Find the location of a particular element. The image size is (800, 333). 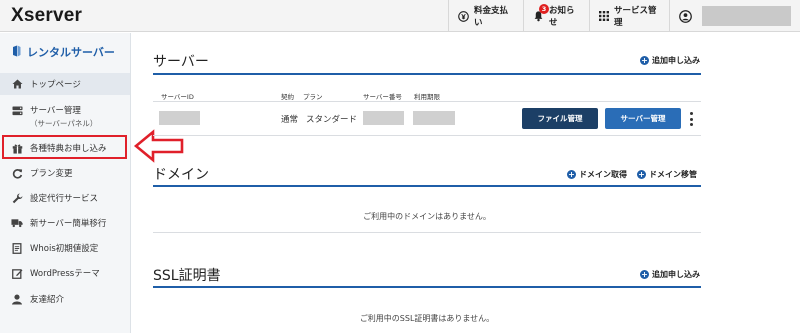

ssl-add-label: 追加申し込み is located at coordinates (676, 274).